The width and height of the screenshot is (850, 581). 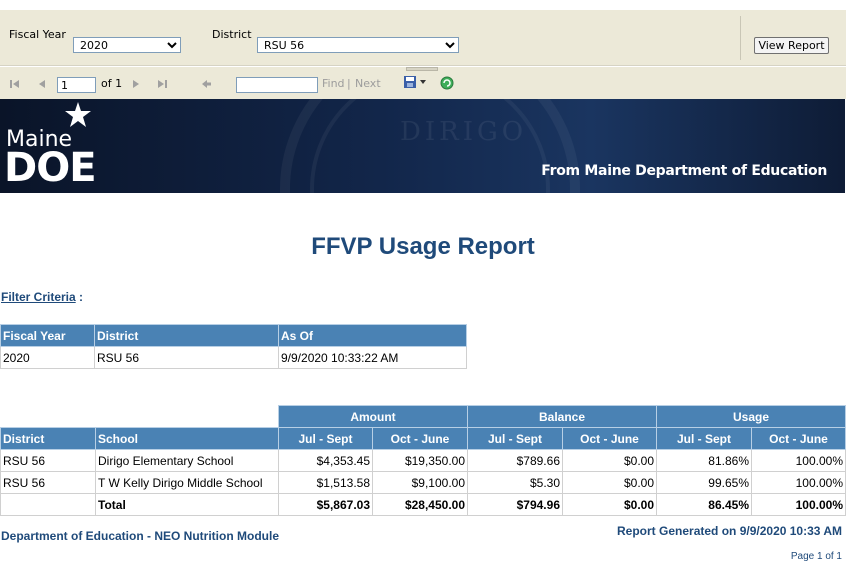 I want to click on first-page-icon, so click(x=15, y=84).